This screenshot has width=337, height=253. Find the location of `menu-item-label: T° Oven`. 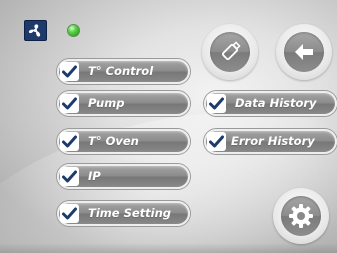

menu-item-label: T° Oven is located at coordinates (113, 141).